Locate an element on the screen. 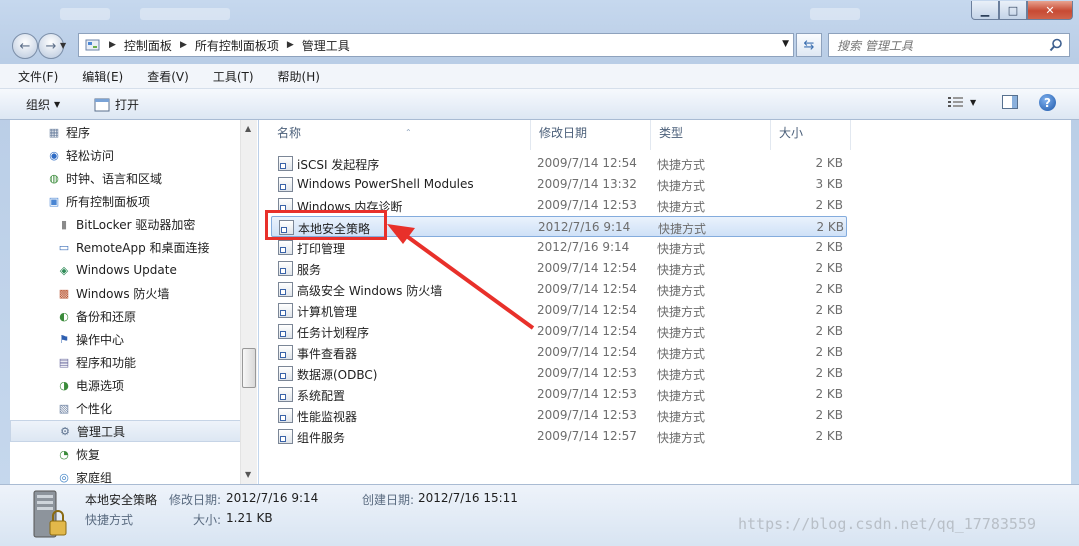 This screenshot has width=1079, height=546. details-size-label: 大小: is located at coordinates (207, 520).